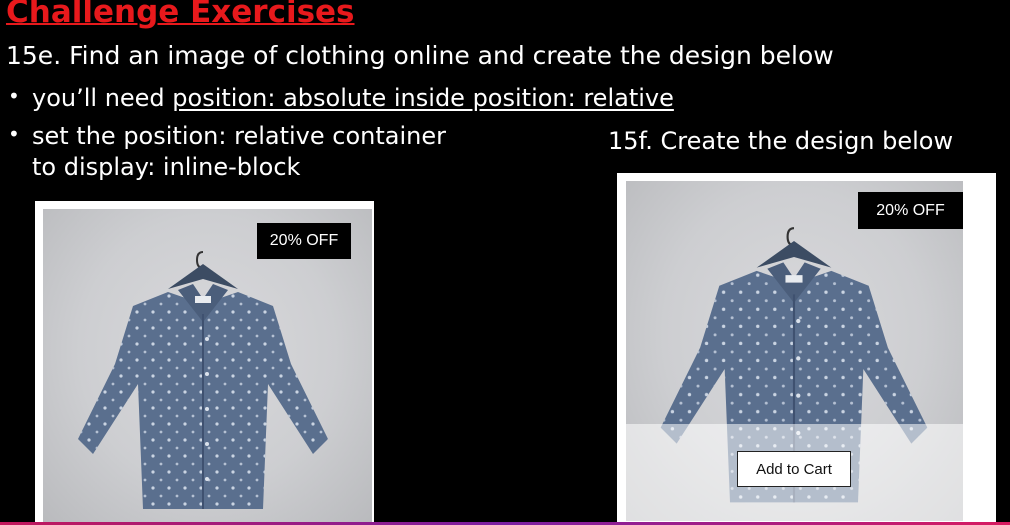 Image resolution: width=1010 pixels, height=525 pixels. What do you see at coordinates (781, 141) in the screenshot?
I see `exercise-15f-title: 15f. Create the design below` at bounding box center [781, 141].